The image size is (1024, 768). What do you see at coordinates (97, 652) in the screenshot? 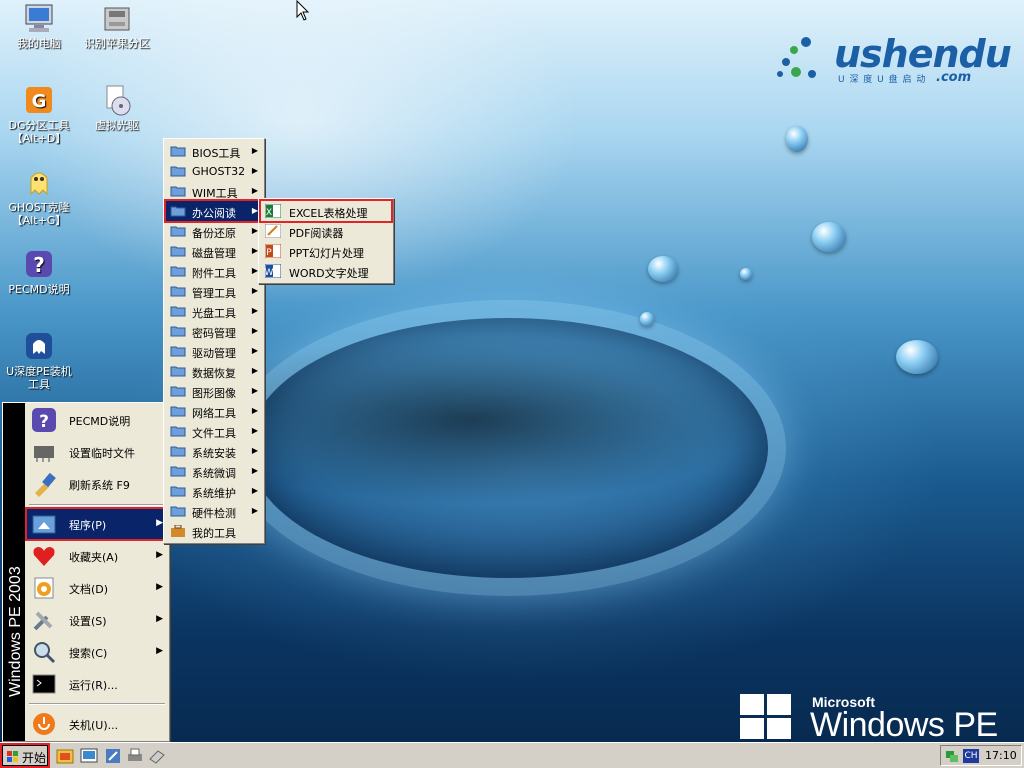
I see `start-item-search: 搜索(C) ▶` at bounding box center [97, 652].